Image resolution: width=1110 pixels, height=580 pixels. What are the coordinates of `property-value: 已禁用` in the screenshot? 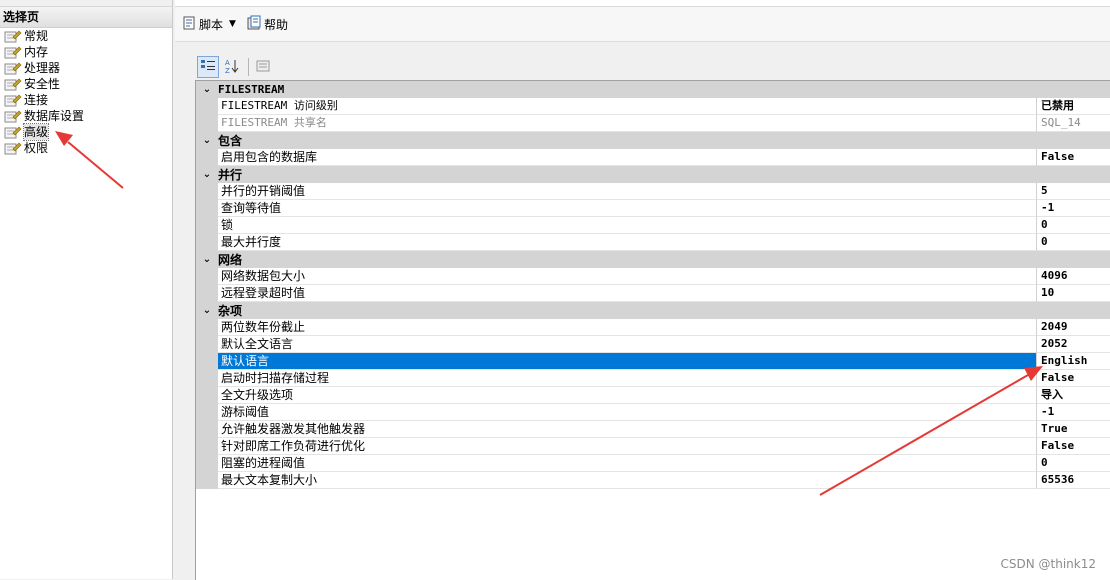 It's located at (1073, 106).